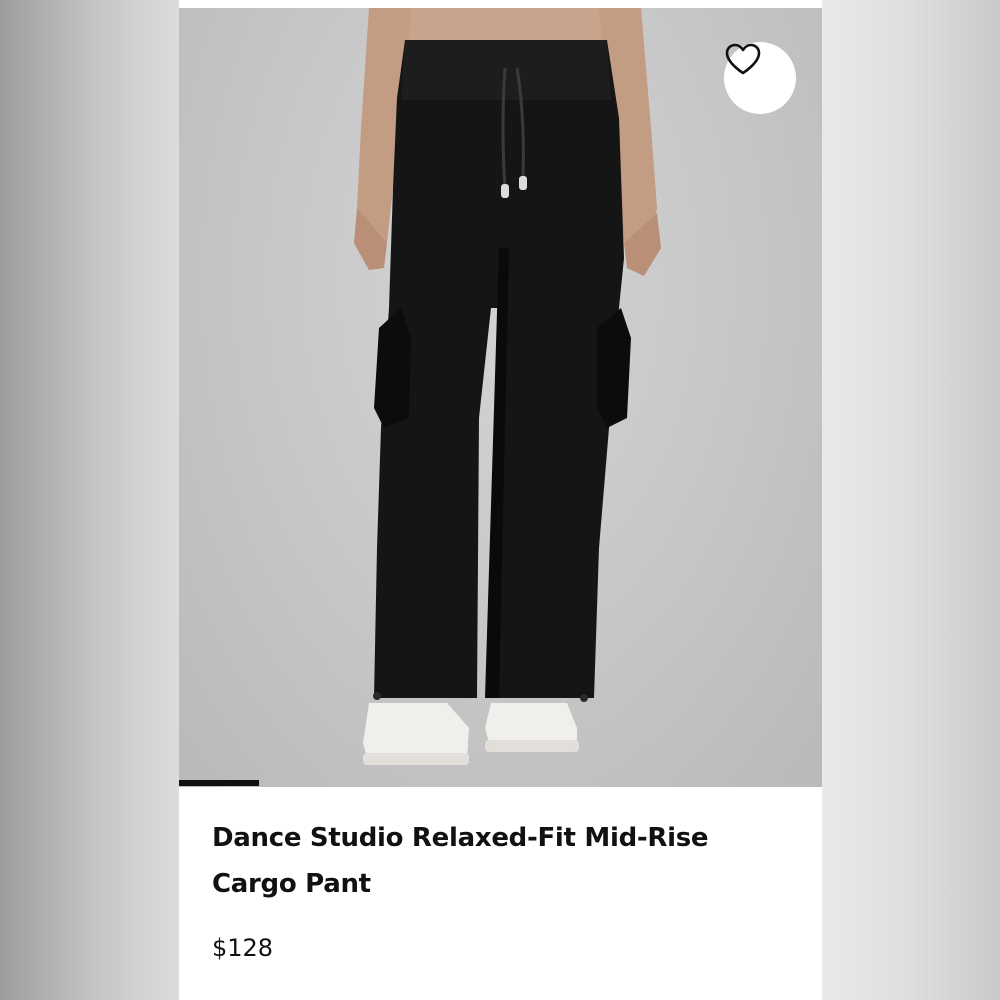 This screenshot has width=1000, height=1000. I want to click on drawstring-tip-right, so click(523, 183).